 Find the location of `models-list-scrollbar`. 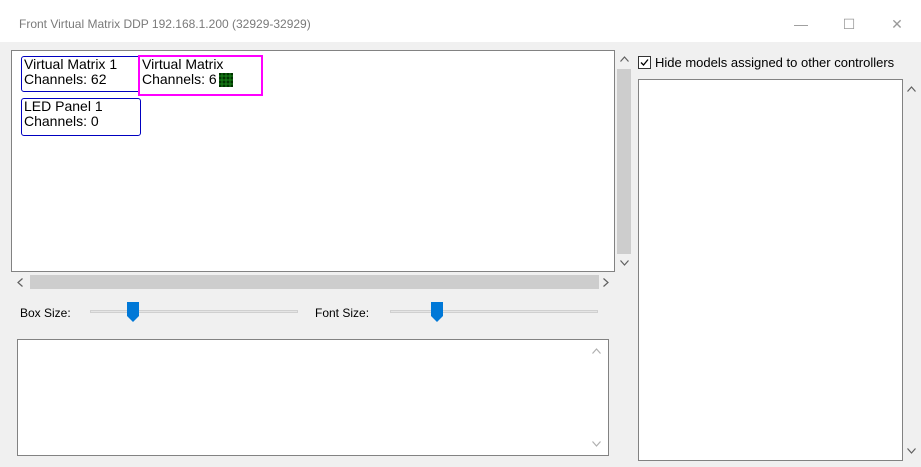

models-list-scrollbar is located at coordinates (911, 270).